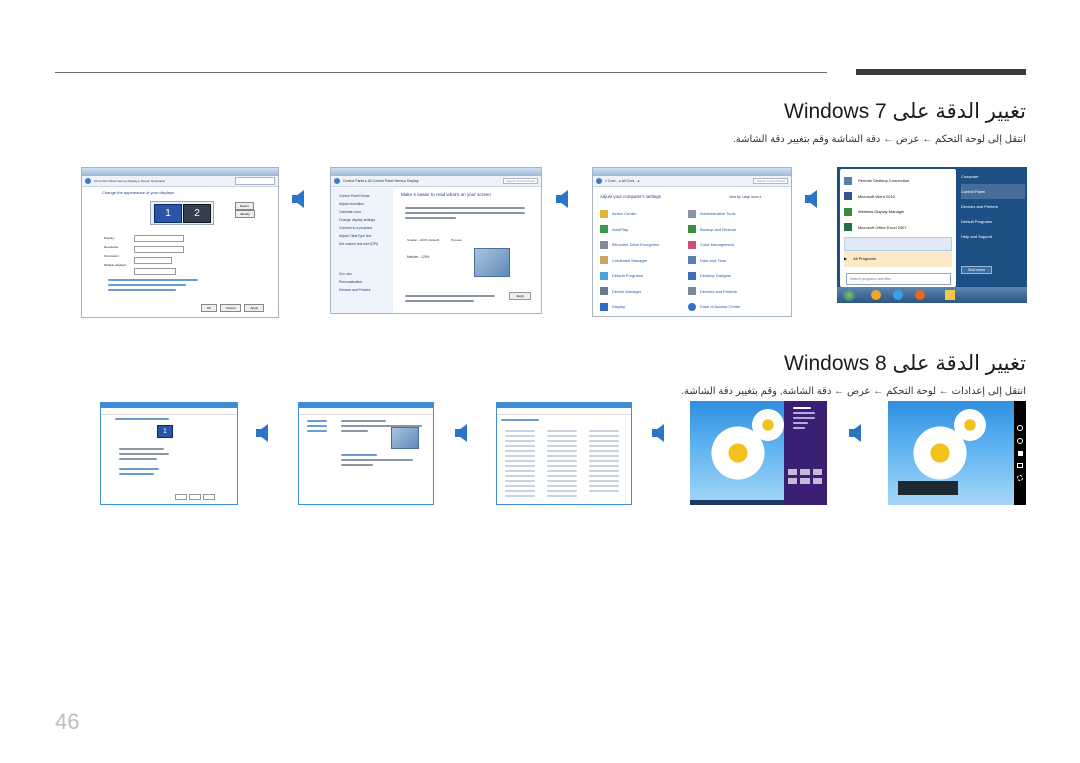 Image resolution: width=1080 pixels, height=763 pixels. What do you see at coordinates (355, 290) in the screenshot?
I see `see-also-item: Devices and Printers` at bounding box center [355, 290].